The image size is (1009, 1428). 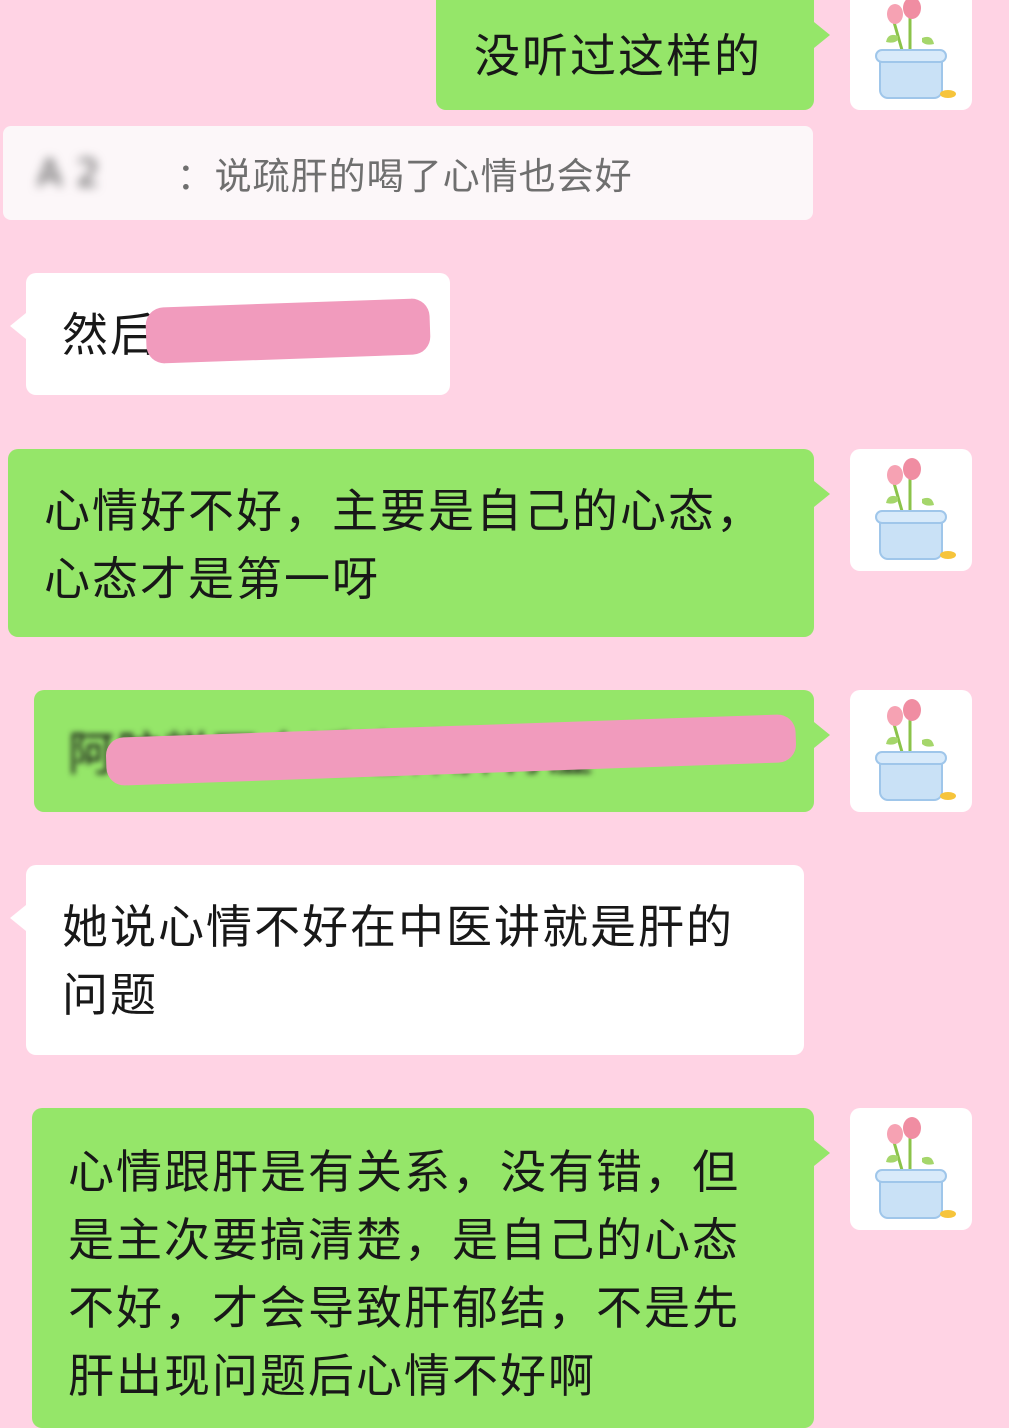 I want to click on message-bubble-self: 没听过这样的, so click(x=633, y=55).